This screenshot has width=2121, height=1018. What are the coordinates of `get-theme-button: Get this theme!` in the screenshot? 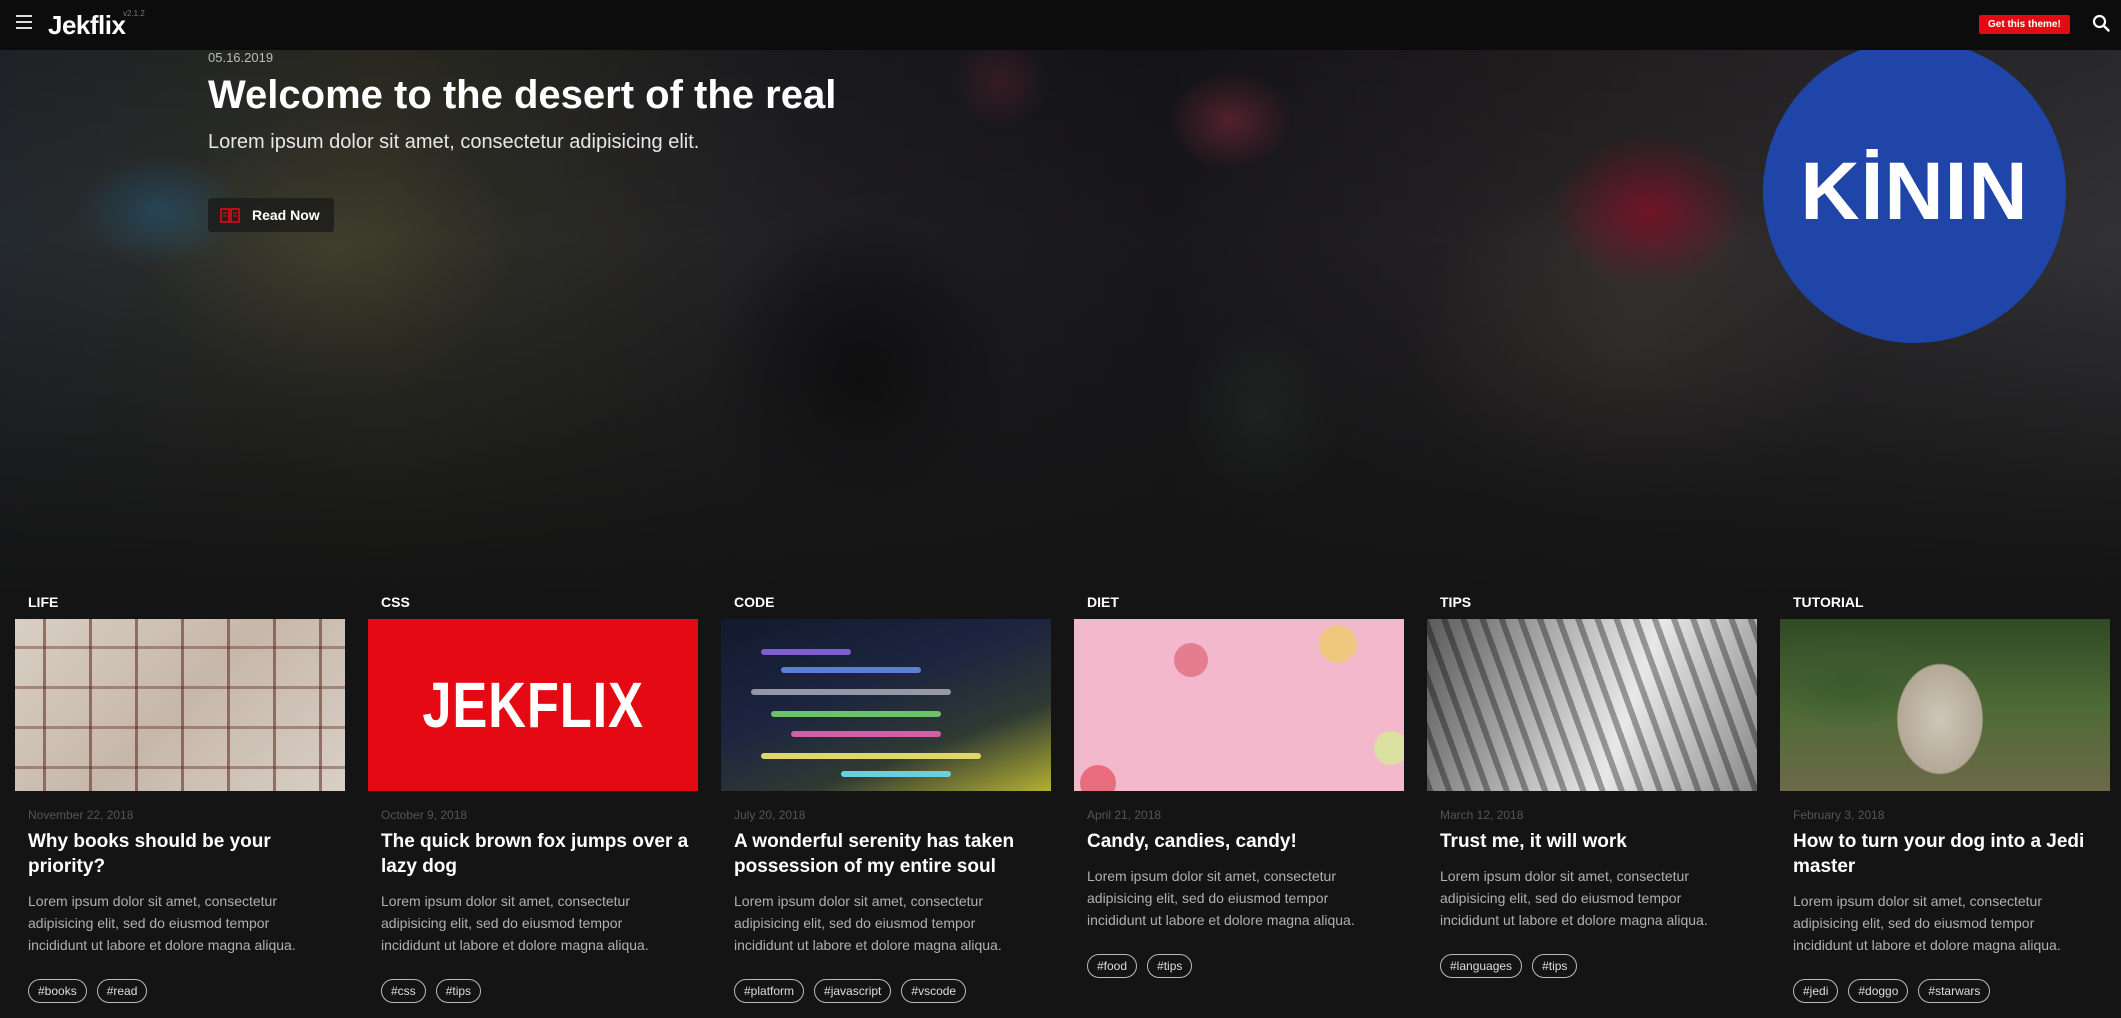 It's located at (2024, 24).